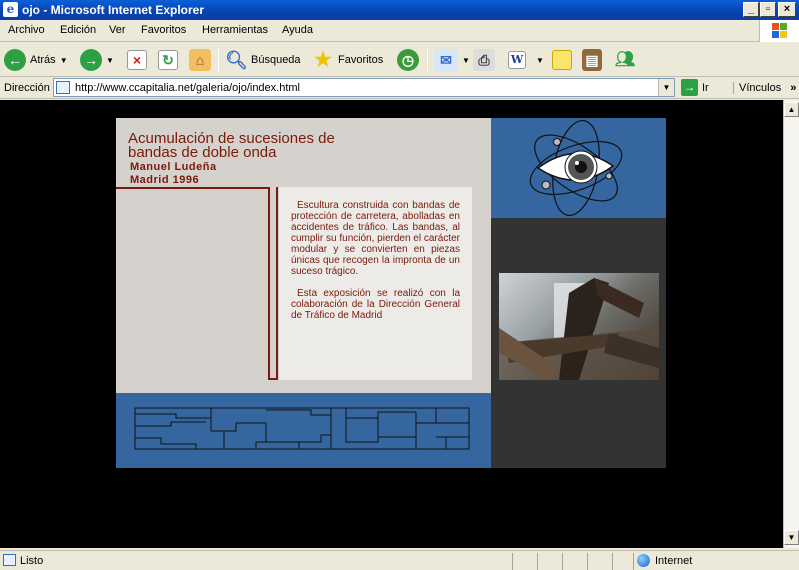  I want to click on page-status-icon, so click(9, 560).